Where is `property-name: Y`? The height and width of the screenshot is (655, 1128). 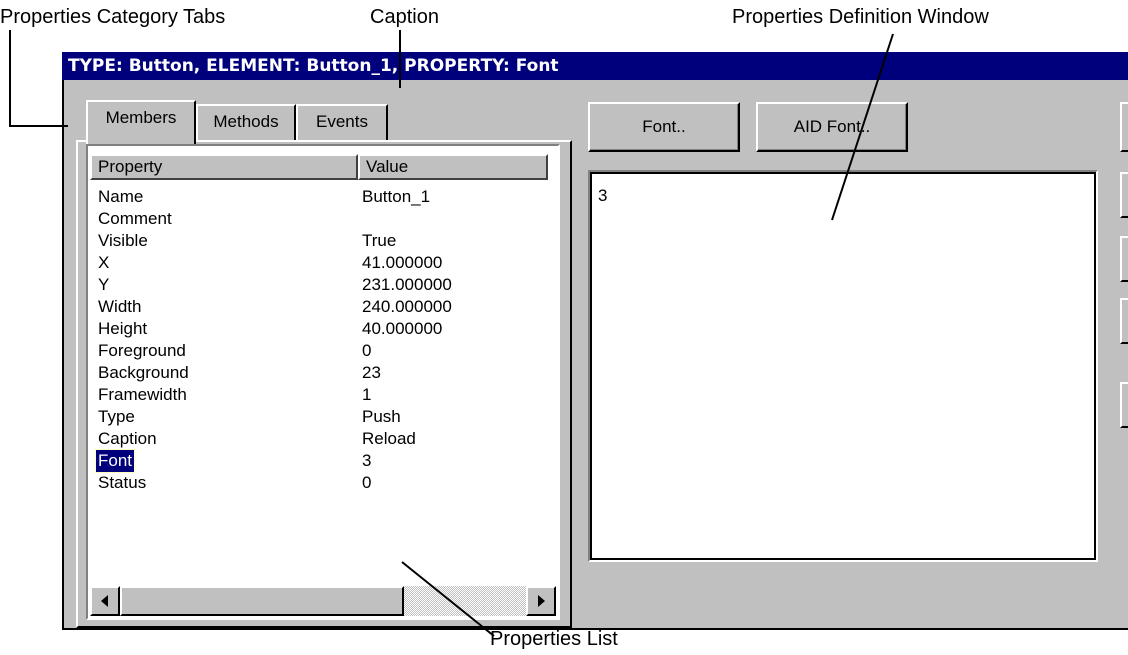
property-name: Y is located at coordinates (104, 284).